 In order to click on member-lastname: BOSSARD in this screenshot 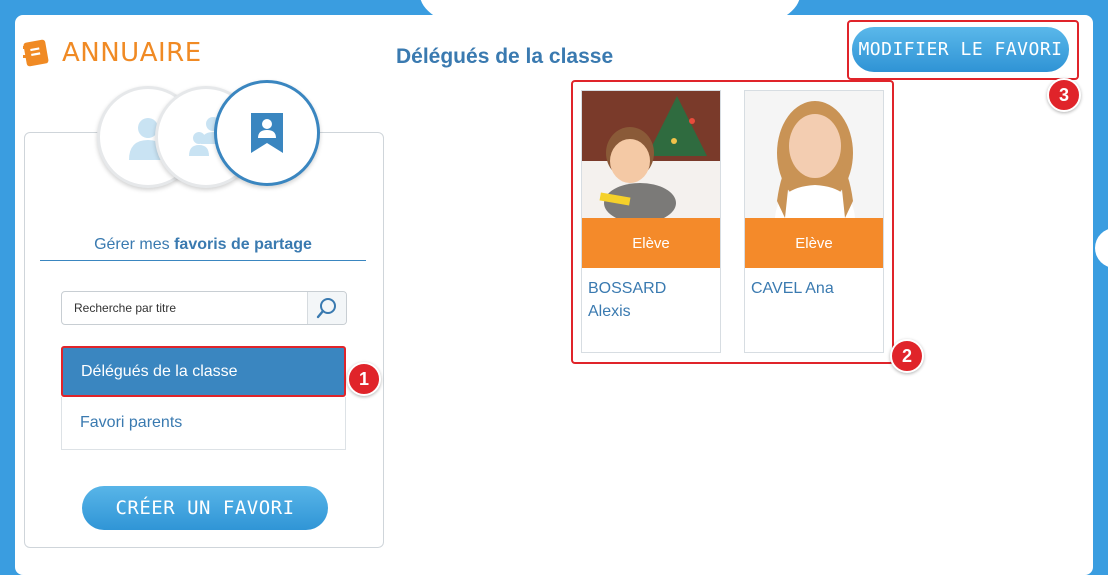, I will do `click(627, 288)`.